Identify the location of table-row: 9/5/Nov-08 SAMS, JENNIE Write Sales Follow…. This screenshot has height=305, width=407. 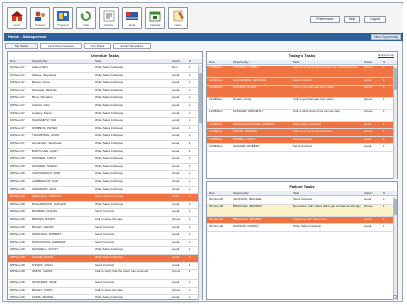
(103, 299).